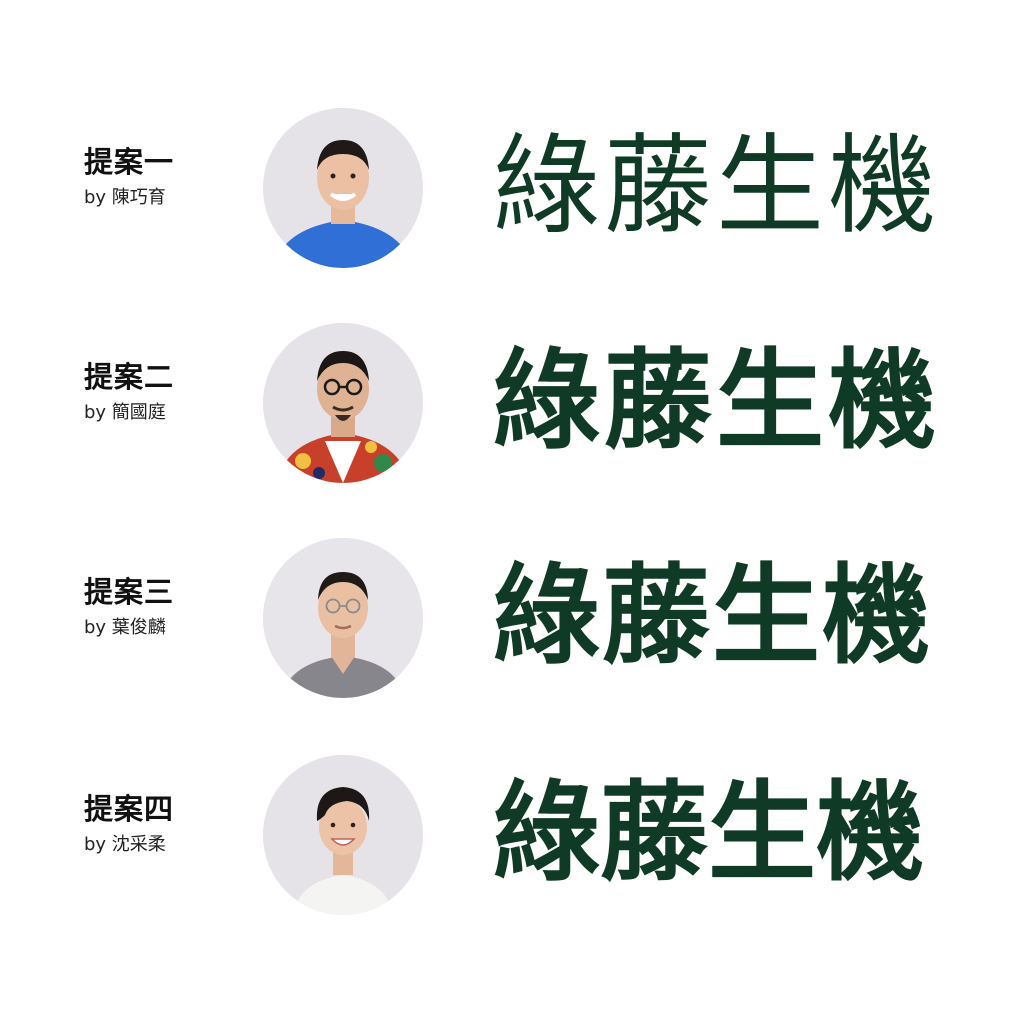 Image resolution: width=1024 pixels, height=1024 pixels. Describe the element at coordinates (129, 162) in the screenshot. I see `proposal-title: 提案一` at that location.